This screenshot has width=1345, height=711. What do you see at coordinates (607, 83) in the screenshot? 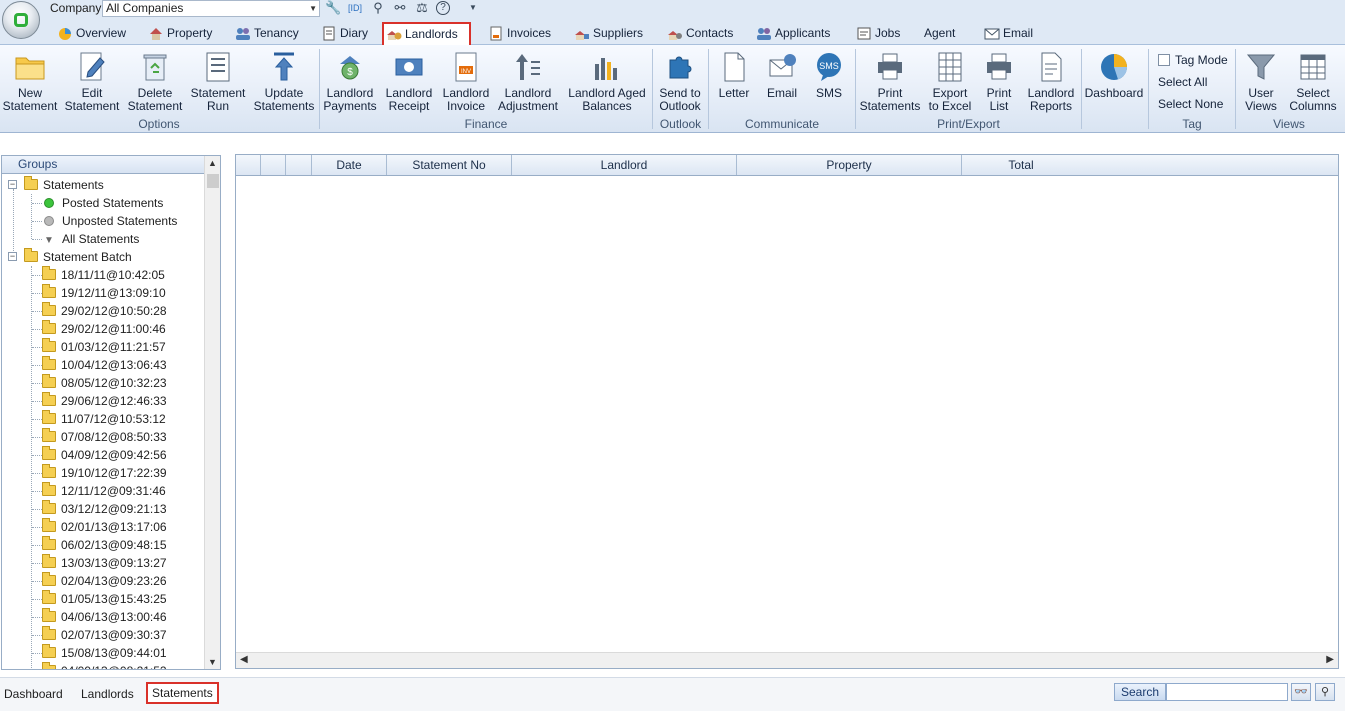
I see `landlord-aged-balances-button: Landlord Aged Balances` at bounding box center [607, 83].